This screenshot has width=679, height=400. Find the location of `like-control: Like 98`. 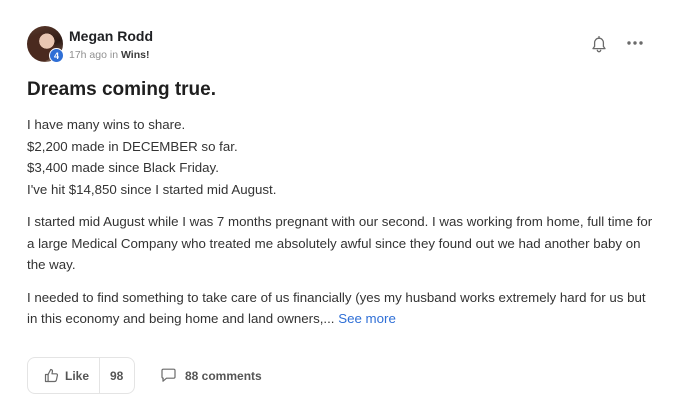

like-control: Like 98 is located at coordinates (81, 375).